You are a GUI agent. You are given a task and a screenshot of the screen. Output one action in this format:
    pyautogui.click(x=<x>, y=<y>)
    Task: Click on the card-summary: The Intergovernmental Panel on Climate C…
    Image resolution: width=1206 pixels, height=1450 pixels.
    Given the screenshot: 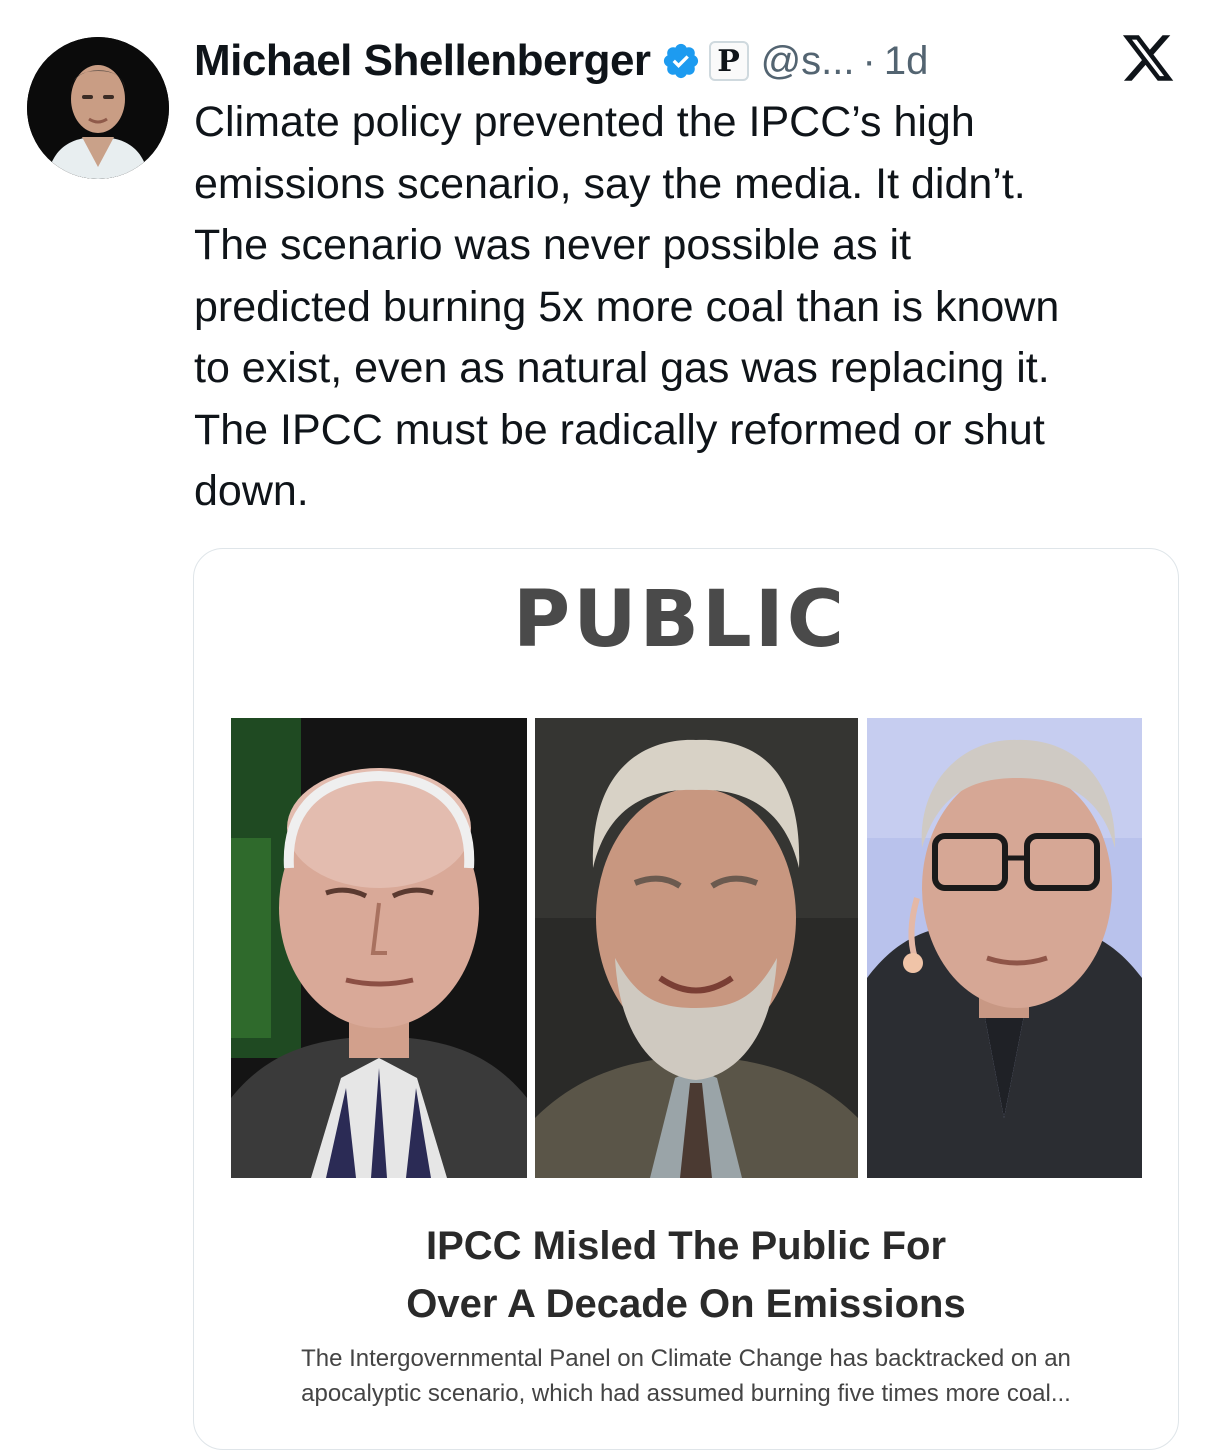 What is the action you would take?
    pyautogui.click(x=686, y=1376)
    